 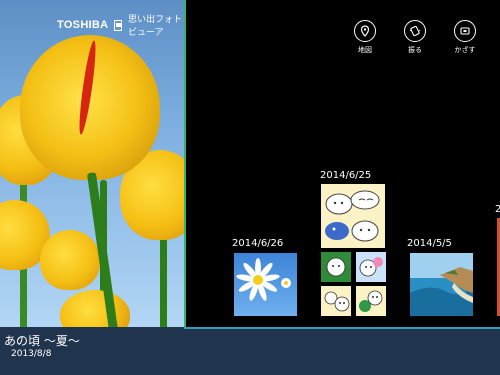 I want to click on album-title: あの頃 ～夏～, so click(x=42, y=341).